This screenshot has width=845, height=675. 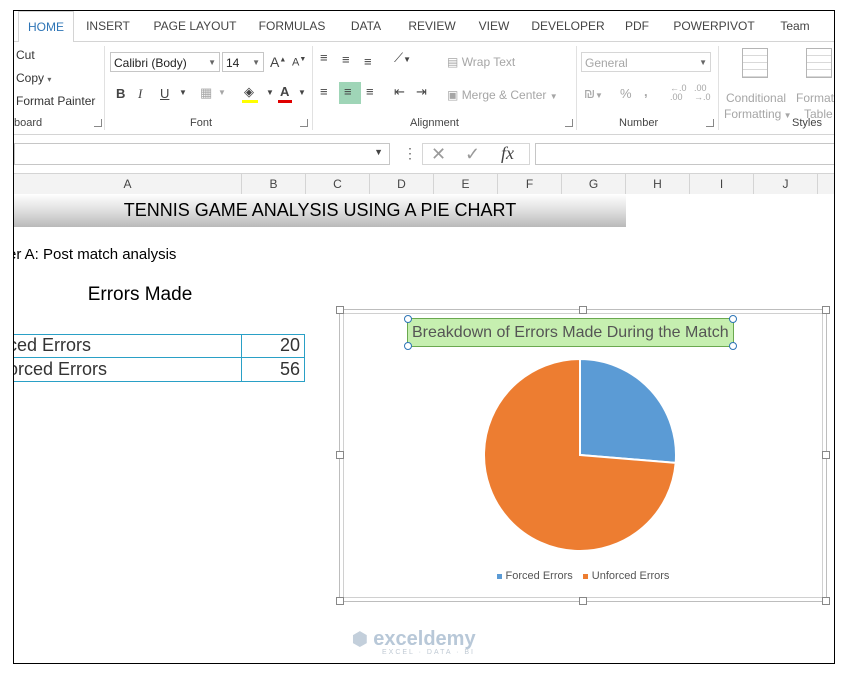 I want to click on column-header-h: H, so click(x=658, y=184).